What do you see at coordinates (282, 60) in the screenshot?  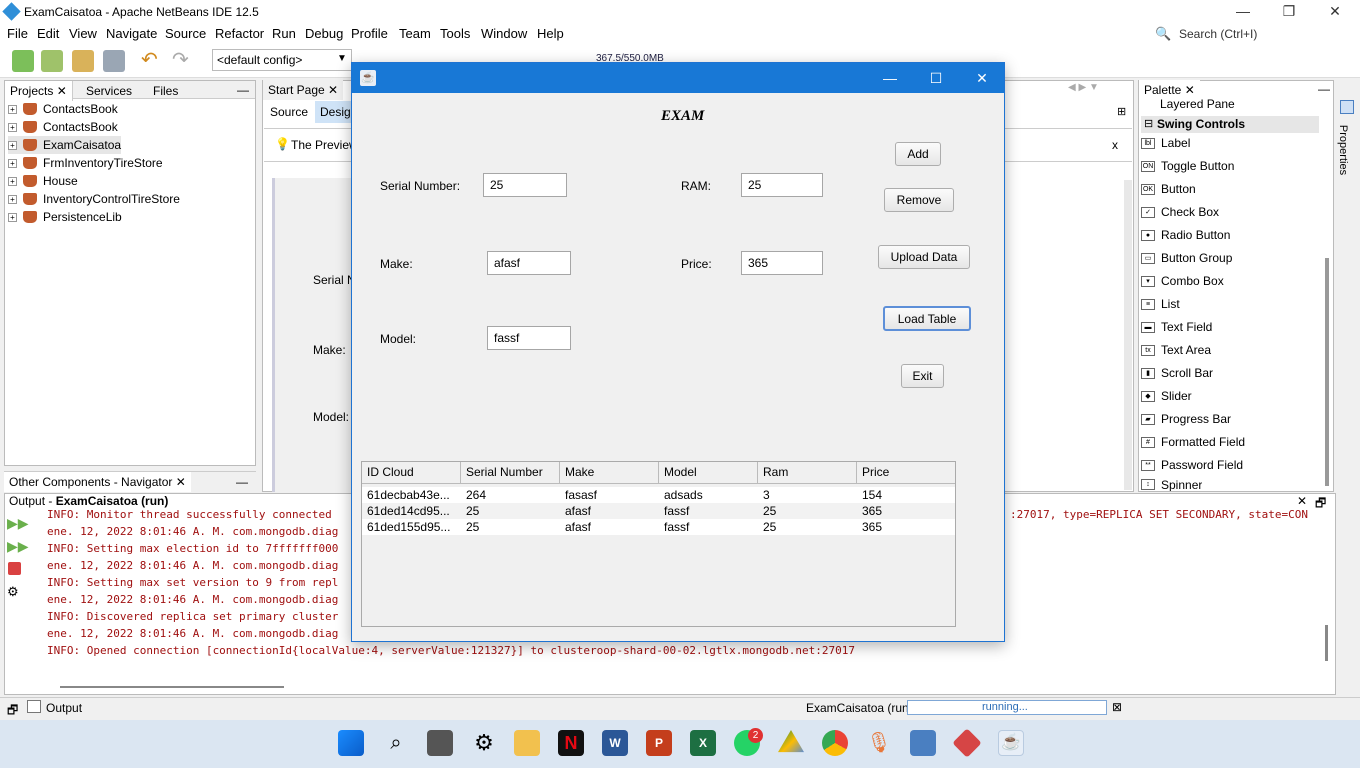 I see `config-select: <default config>` at bounding box center [282, 60].